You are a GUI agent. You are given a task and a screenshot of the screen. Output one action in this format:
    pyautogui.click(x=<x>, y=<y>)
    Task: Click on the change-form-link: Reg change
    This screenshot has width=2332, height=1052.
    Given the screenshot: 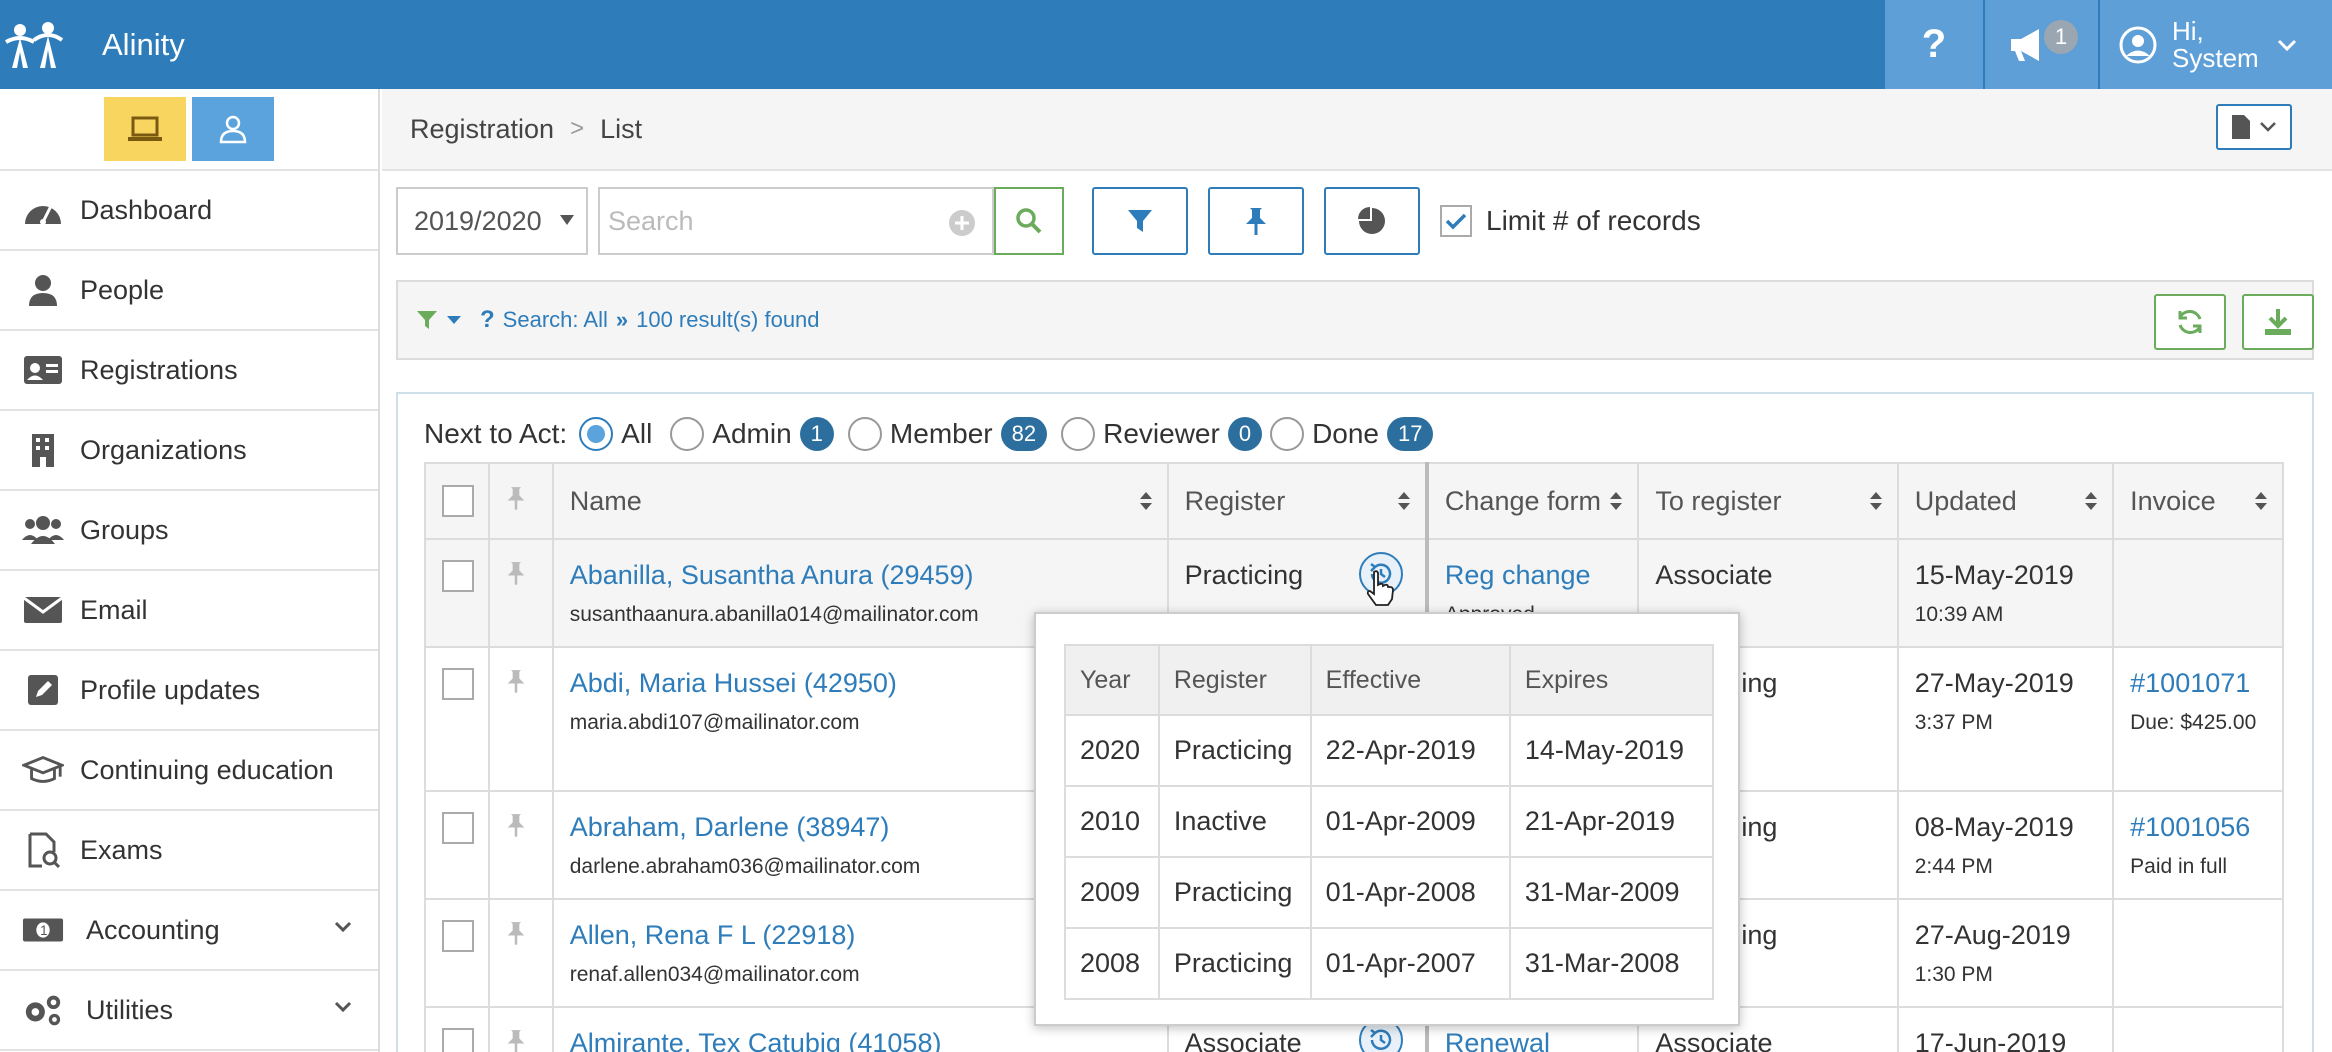 What is the action you would take?
    pyautogui.click(x=1541, y=575)
    